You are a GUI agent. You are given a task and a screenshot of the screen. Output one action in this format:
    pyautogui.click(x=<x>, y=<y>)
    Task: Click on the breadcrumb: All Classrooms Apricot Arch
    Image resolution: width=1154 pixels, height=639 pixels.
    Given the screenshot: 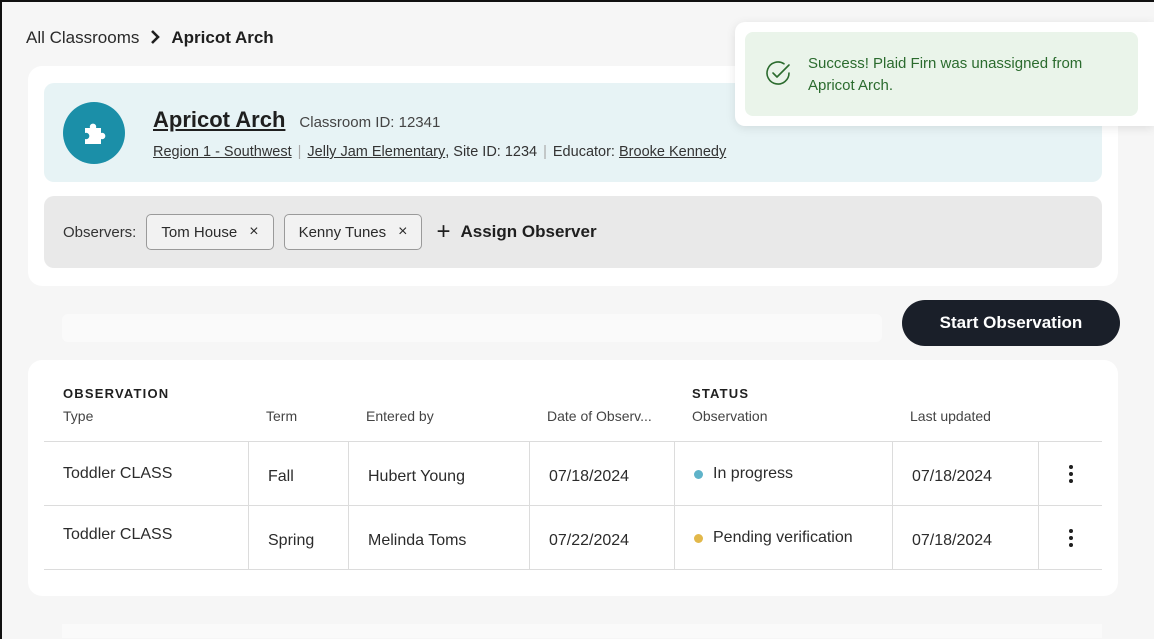 What is the action you would take?
    pyautogui.click(x=150, y=38)
    